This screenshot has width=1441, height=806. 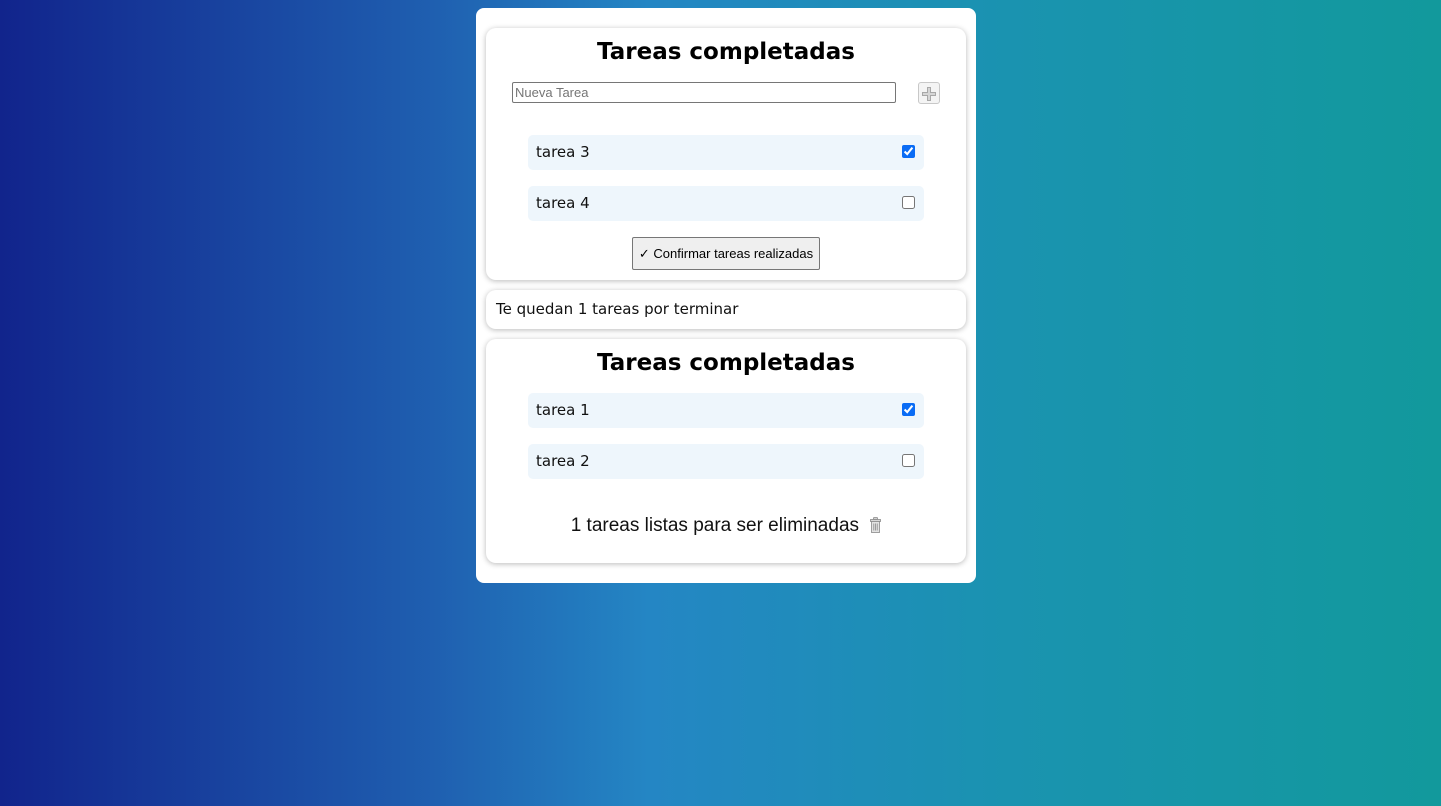 What do you see at coordinates (715, 525) in the screenshot?
I see `delete-summary-text: 1 tareas listas para ser eliminadas` at bounding box center [715, 525].